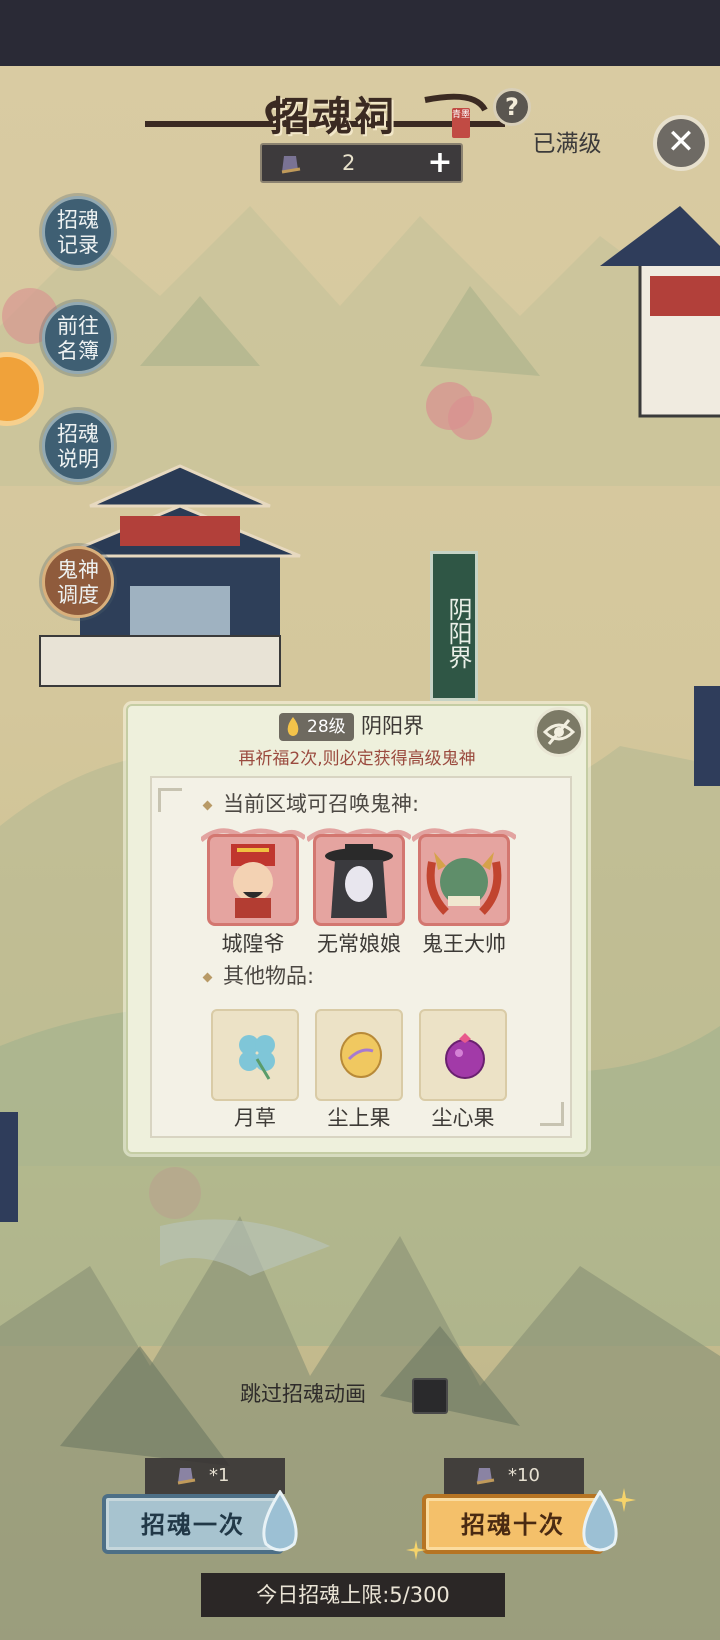 The image size is (720, 1640). What do you see at coordinates (513, 1524) in the screenshot?
I see `summon-ten-button: 招魂十次` at bounding box center [513, 1524].